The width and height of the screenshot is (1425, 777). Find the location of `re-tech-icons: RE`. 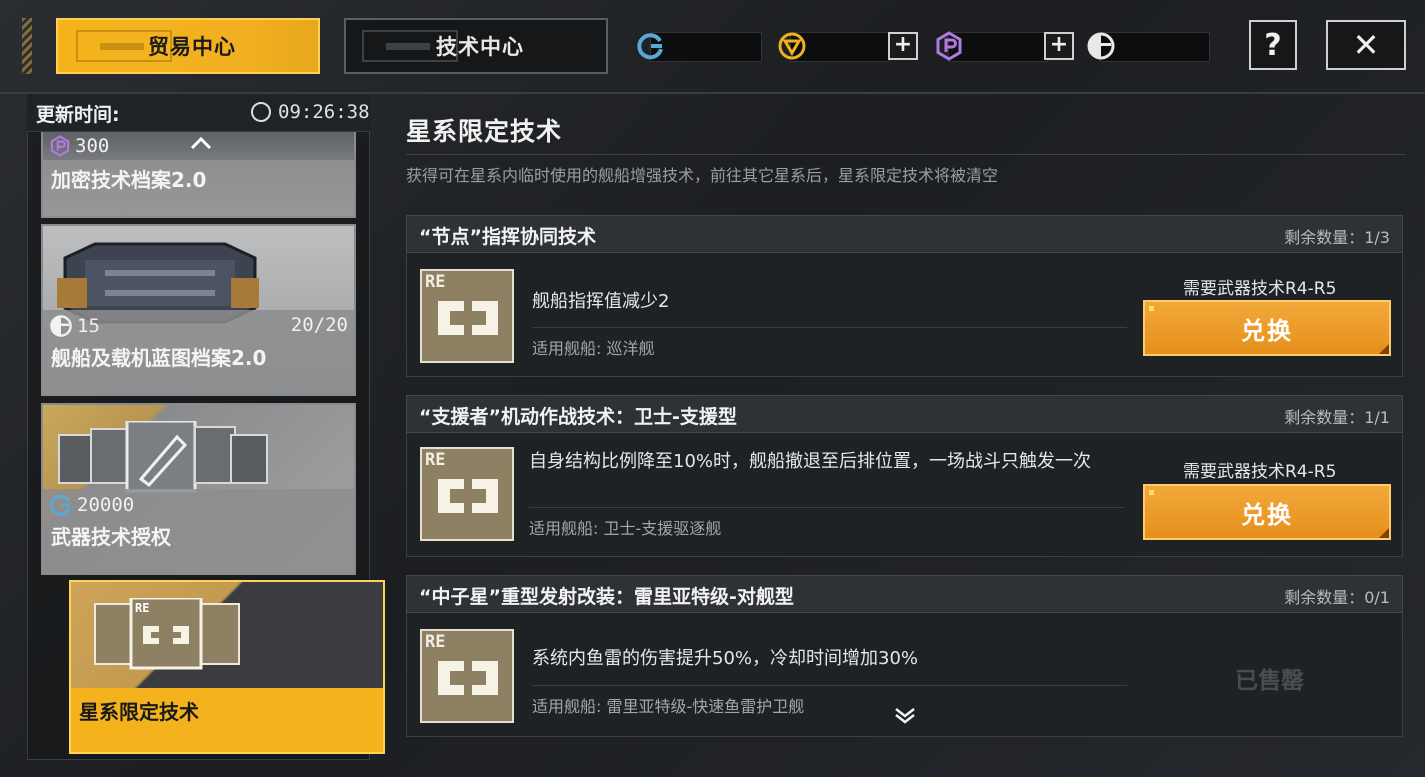

re-tech-icons: RE is located at coordinates (167, 634).